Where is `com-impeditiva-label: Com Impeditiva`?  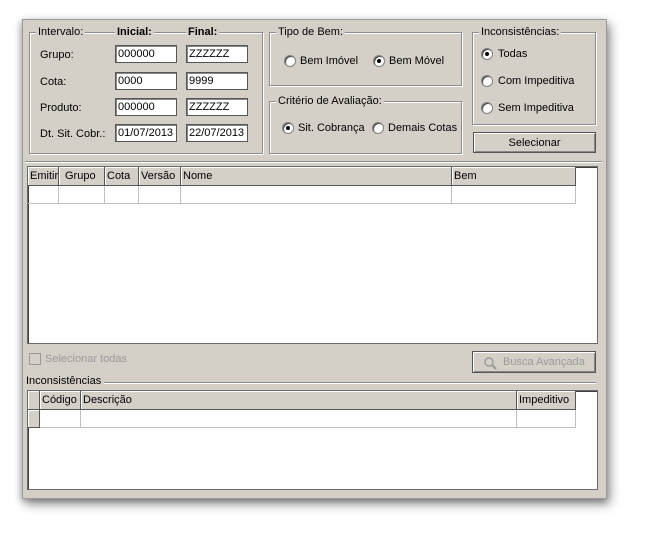 com-impeditiva-label: Com Impeditiva is located at coordinates (536, 81).